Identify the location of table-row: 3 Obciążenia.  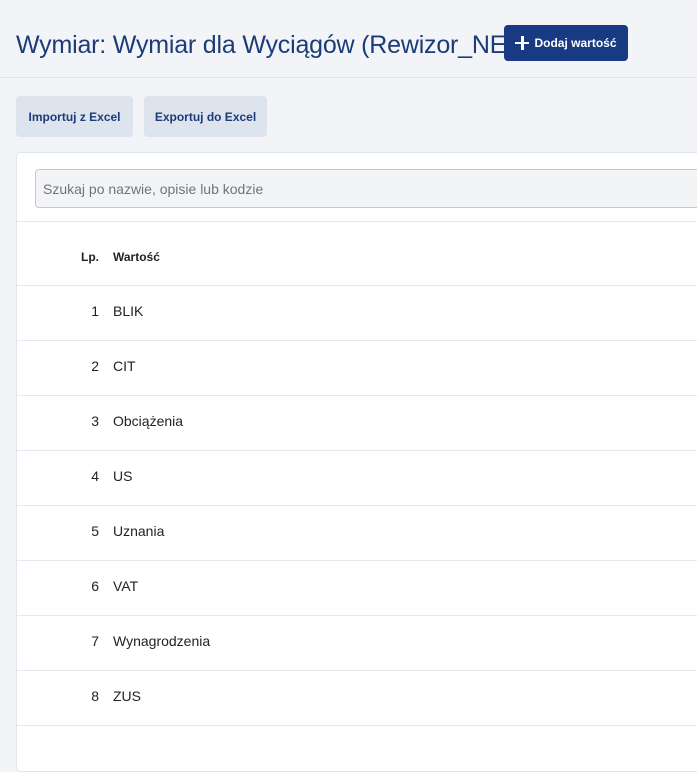
(357, 423).